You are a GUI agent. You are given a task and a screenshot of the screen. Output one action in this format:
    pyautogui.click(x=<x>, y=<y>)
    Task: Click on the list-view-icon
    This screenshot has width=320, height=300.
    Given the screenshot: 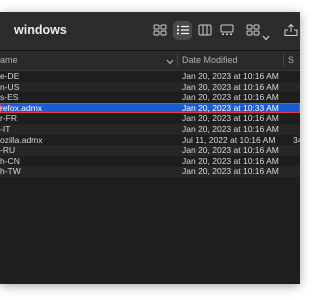 What is the action you would take?
    pyautogui.click(x=183, y=30)
    